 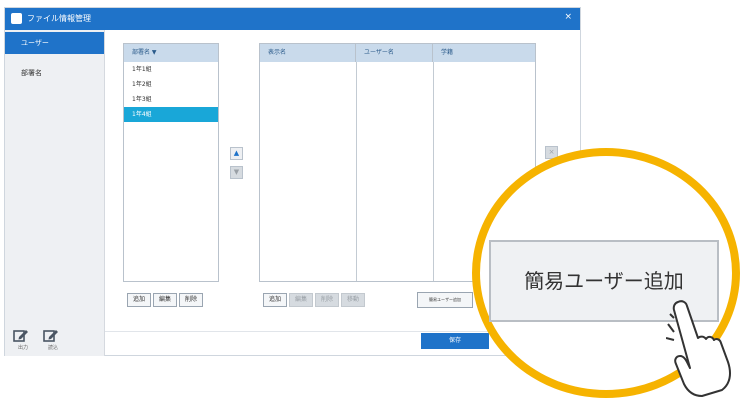 I want to click on dept-delete-button: 削除, so click(x=191, y=300).